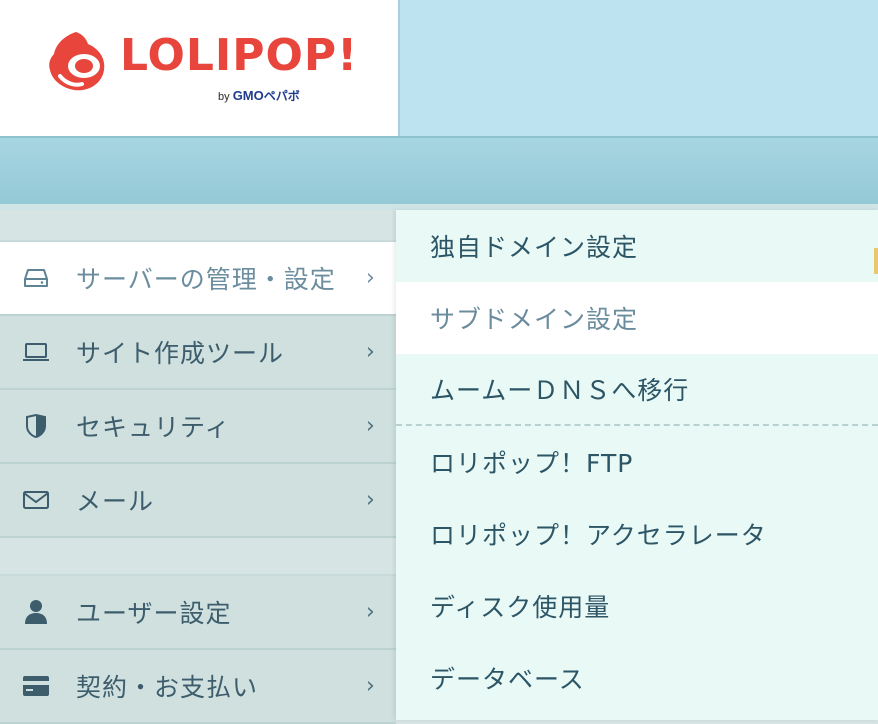  What do you see at coordinates (637, 462) in the screenshot?
I see `submenu-item-ftp: ロリポップ！FTP` at bounding box center [637, 462].